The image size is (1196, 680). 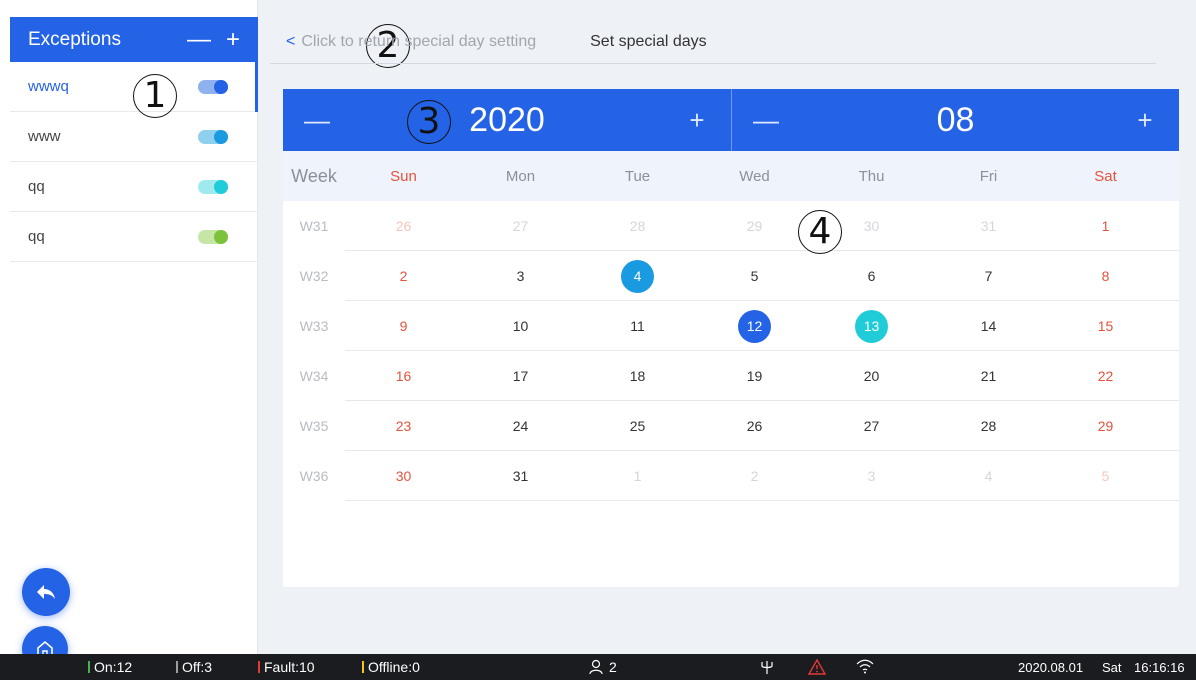 What do you see at coordinates (871, 326) in the screenshot?
I see `calendar-date-cell: 13` at bounding box center [871, 326].